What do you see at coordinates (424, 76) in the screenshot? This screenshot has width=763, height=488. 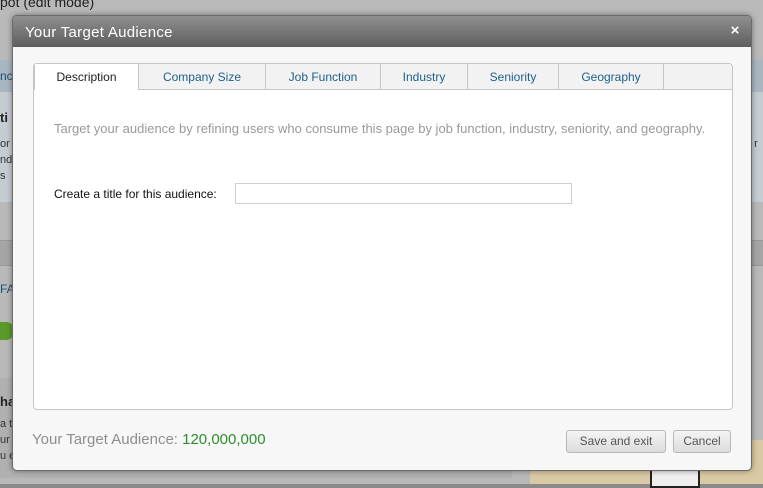 I see `tab-industry: Industry` at bounding box center [424, 76].